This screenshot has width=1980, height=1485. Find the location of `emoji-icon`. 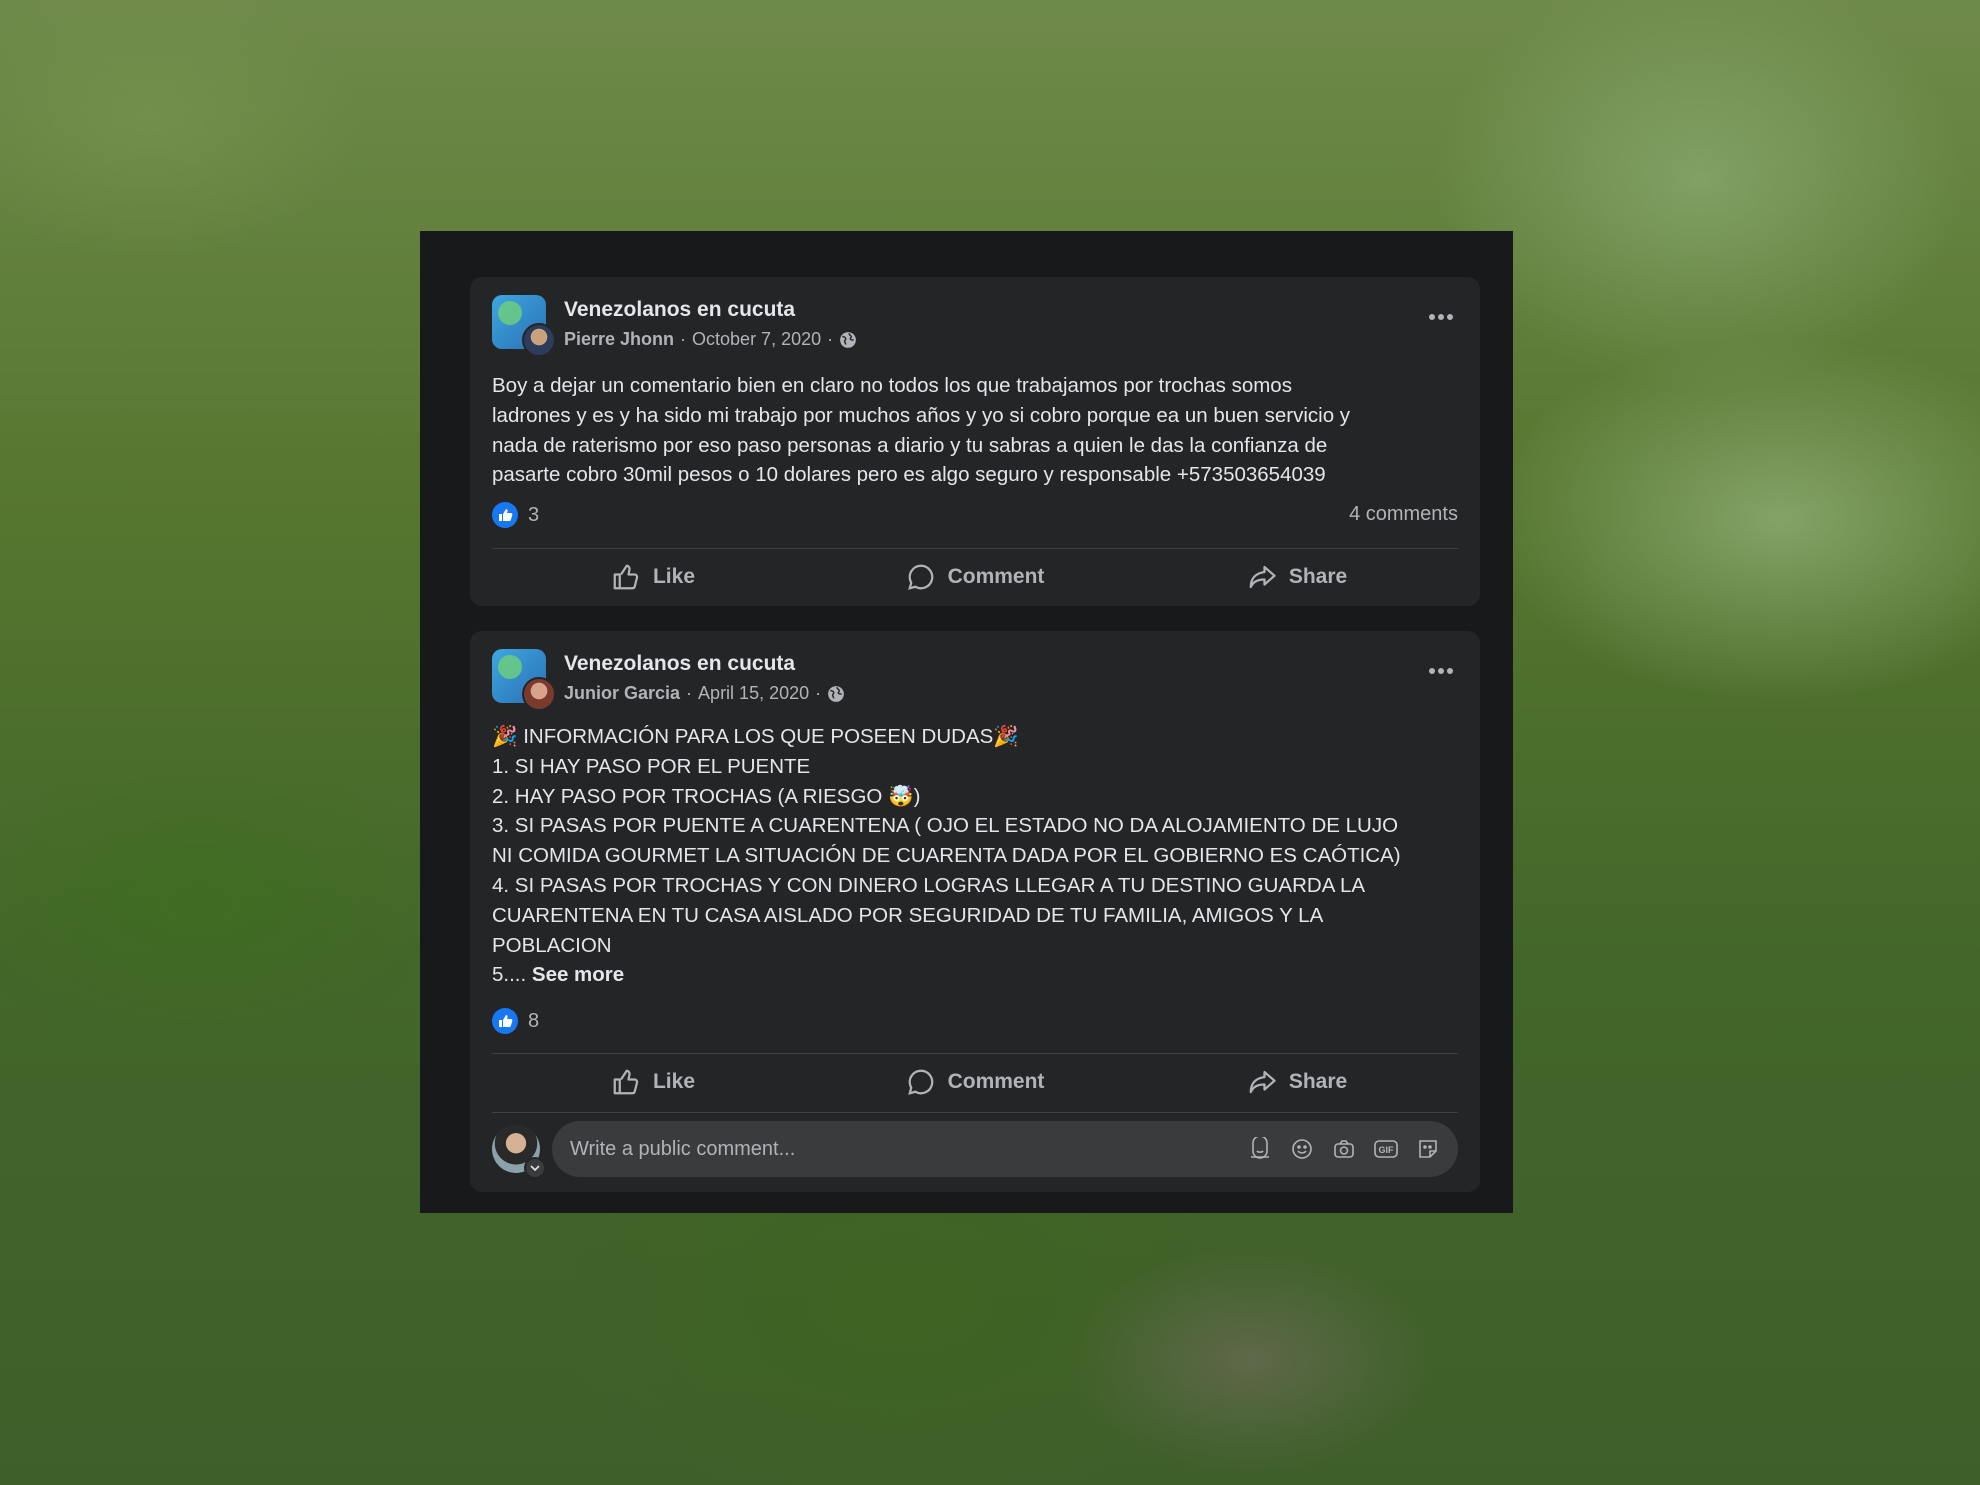

emoji-icon is located at coordinates (1302, 1149).